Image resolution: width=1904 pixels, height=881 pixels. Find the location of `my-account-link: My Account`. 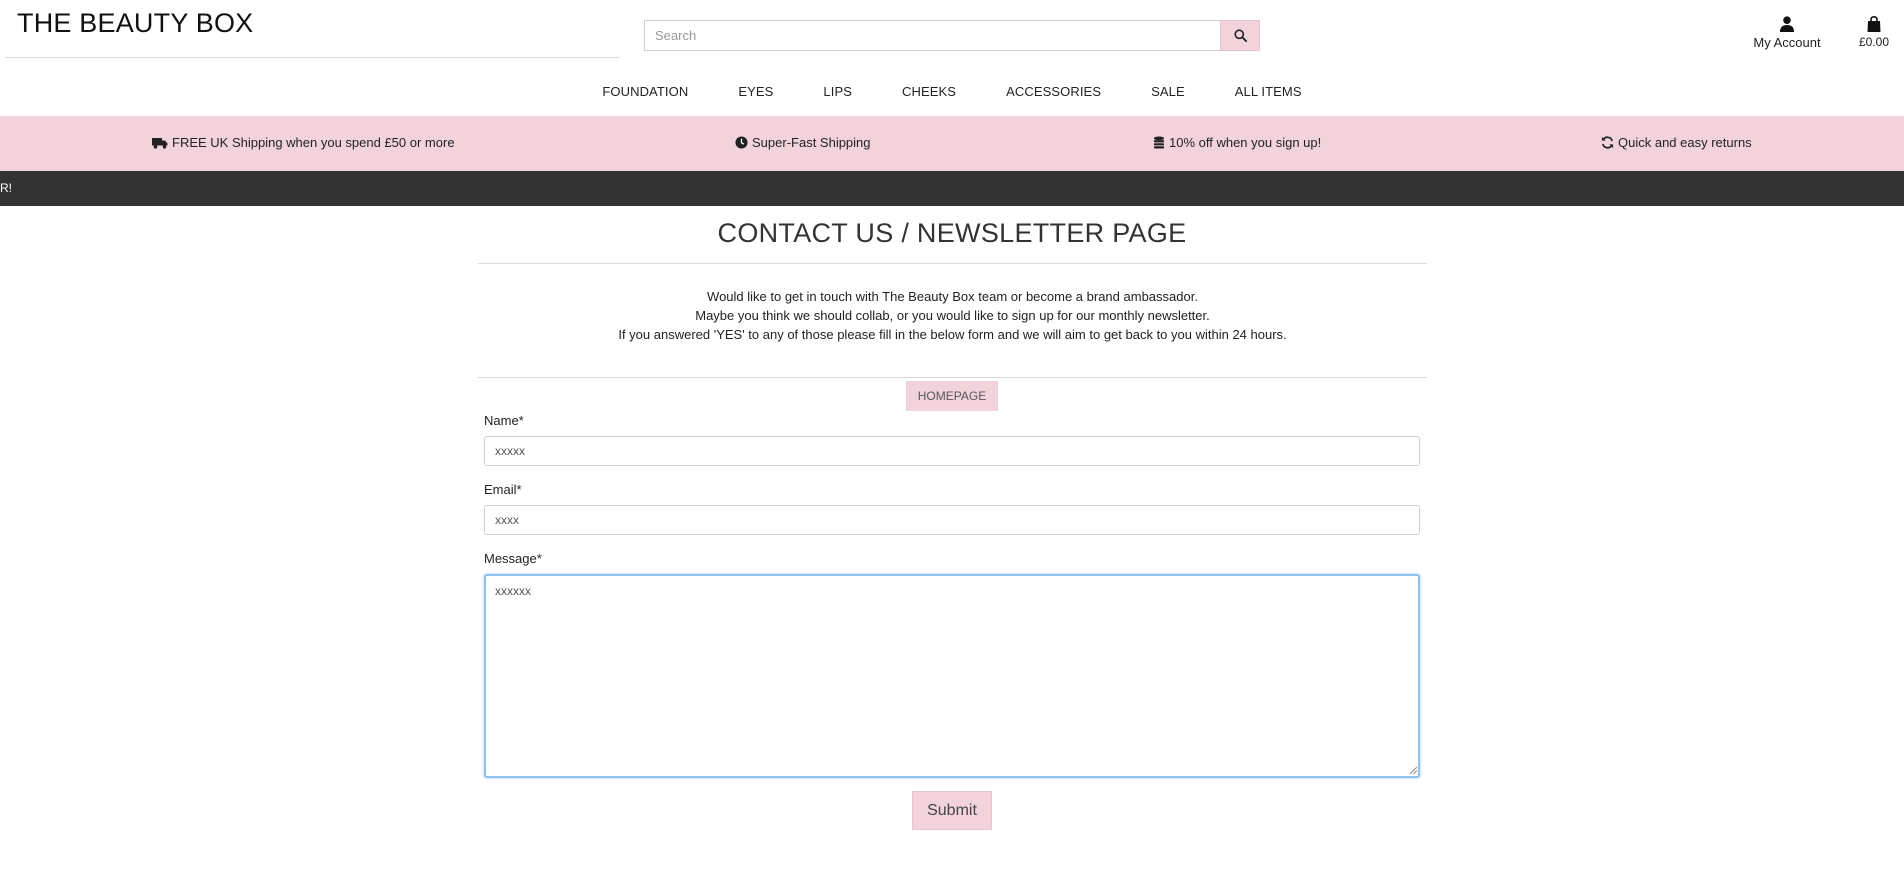

my-account-link: My Account is located at coordinates (1787, 33).